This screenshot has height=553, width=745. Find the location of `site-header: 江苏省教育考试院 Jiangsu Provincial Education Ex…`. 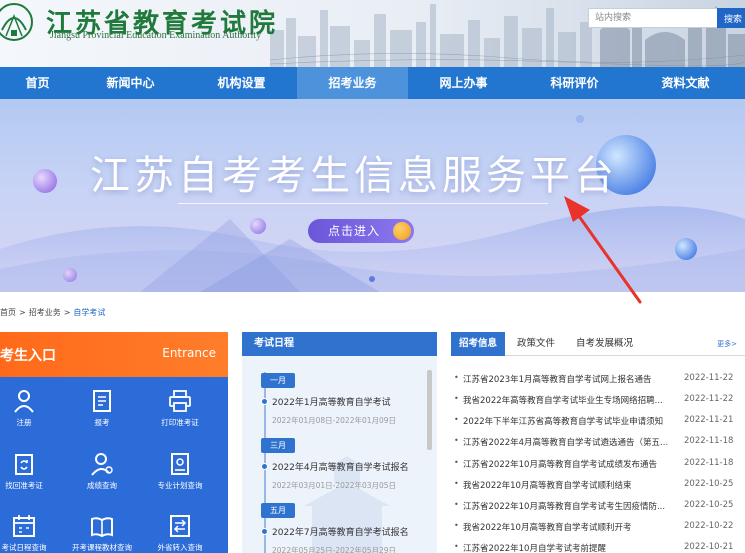

site-header: 江苏省教育考试院 Jiangsu Provincial Education Ex… is located at coordinates (372, 33).